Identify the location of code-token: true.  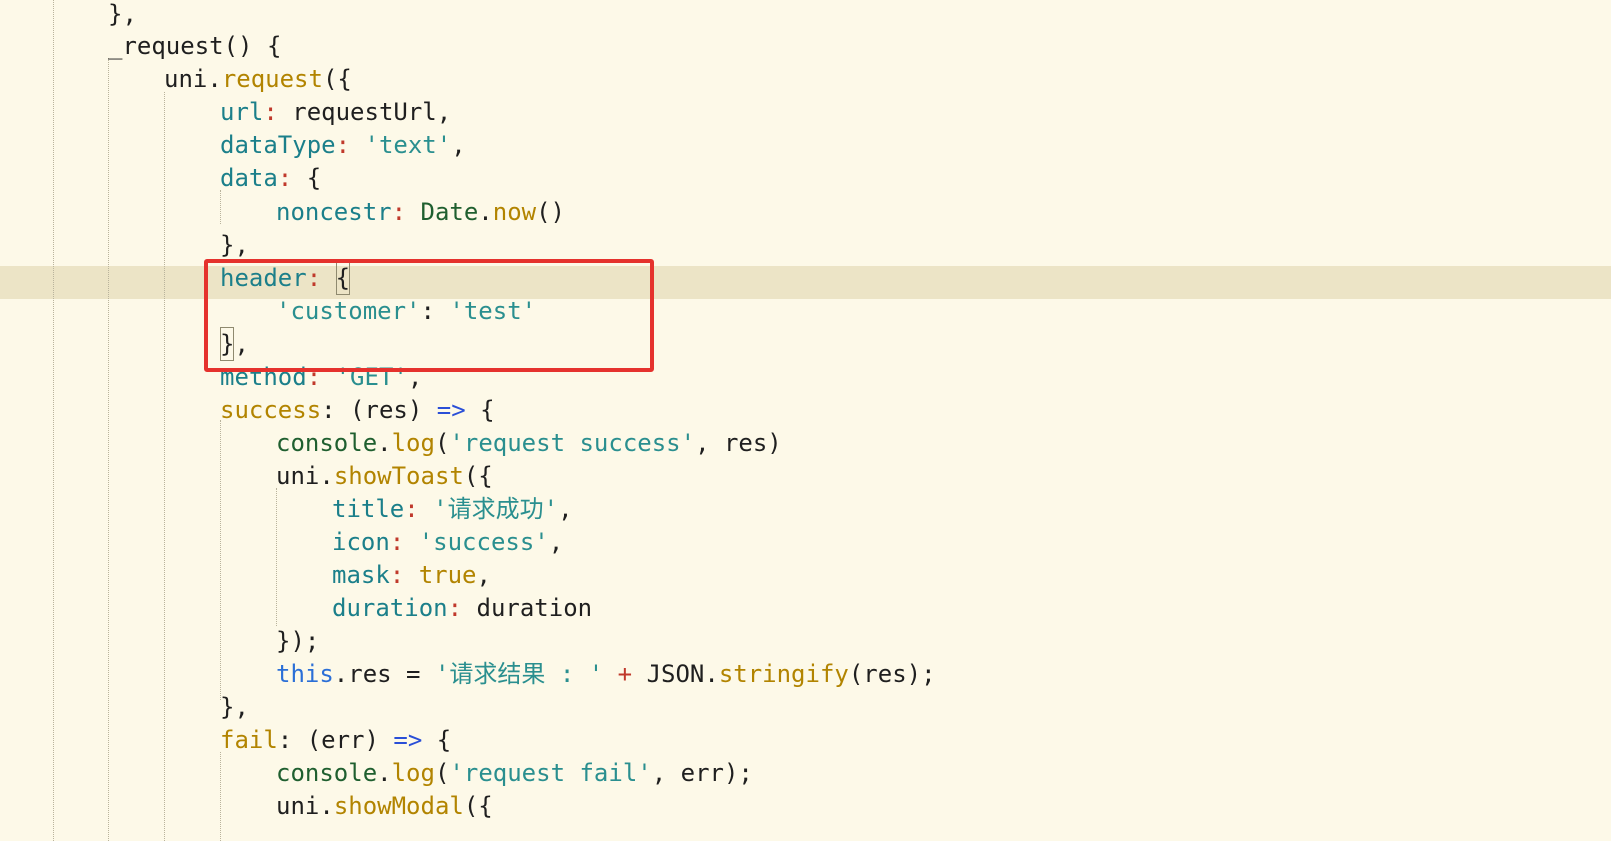
(447, 575).